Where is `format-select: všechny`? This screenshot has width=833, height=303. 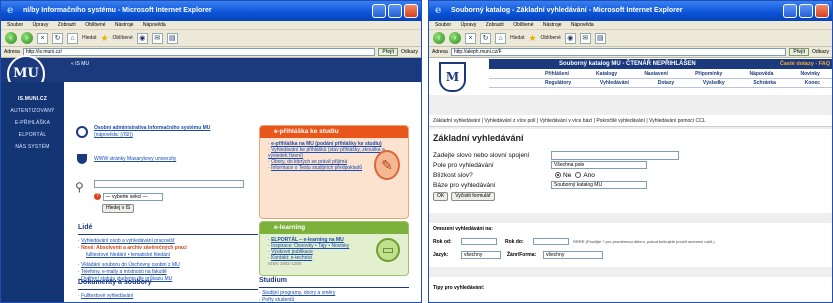 format-select: všechny is located at coordinates (573, 254).